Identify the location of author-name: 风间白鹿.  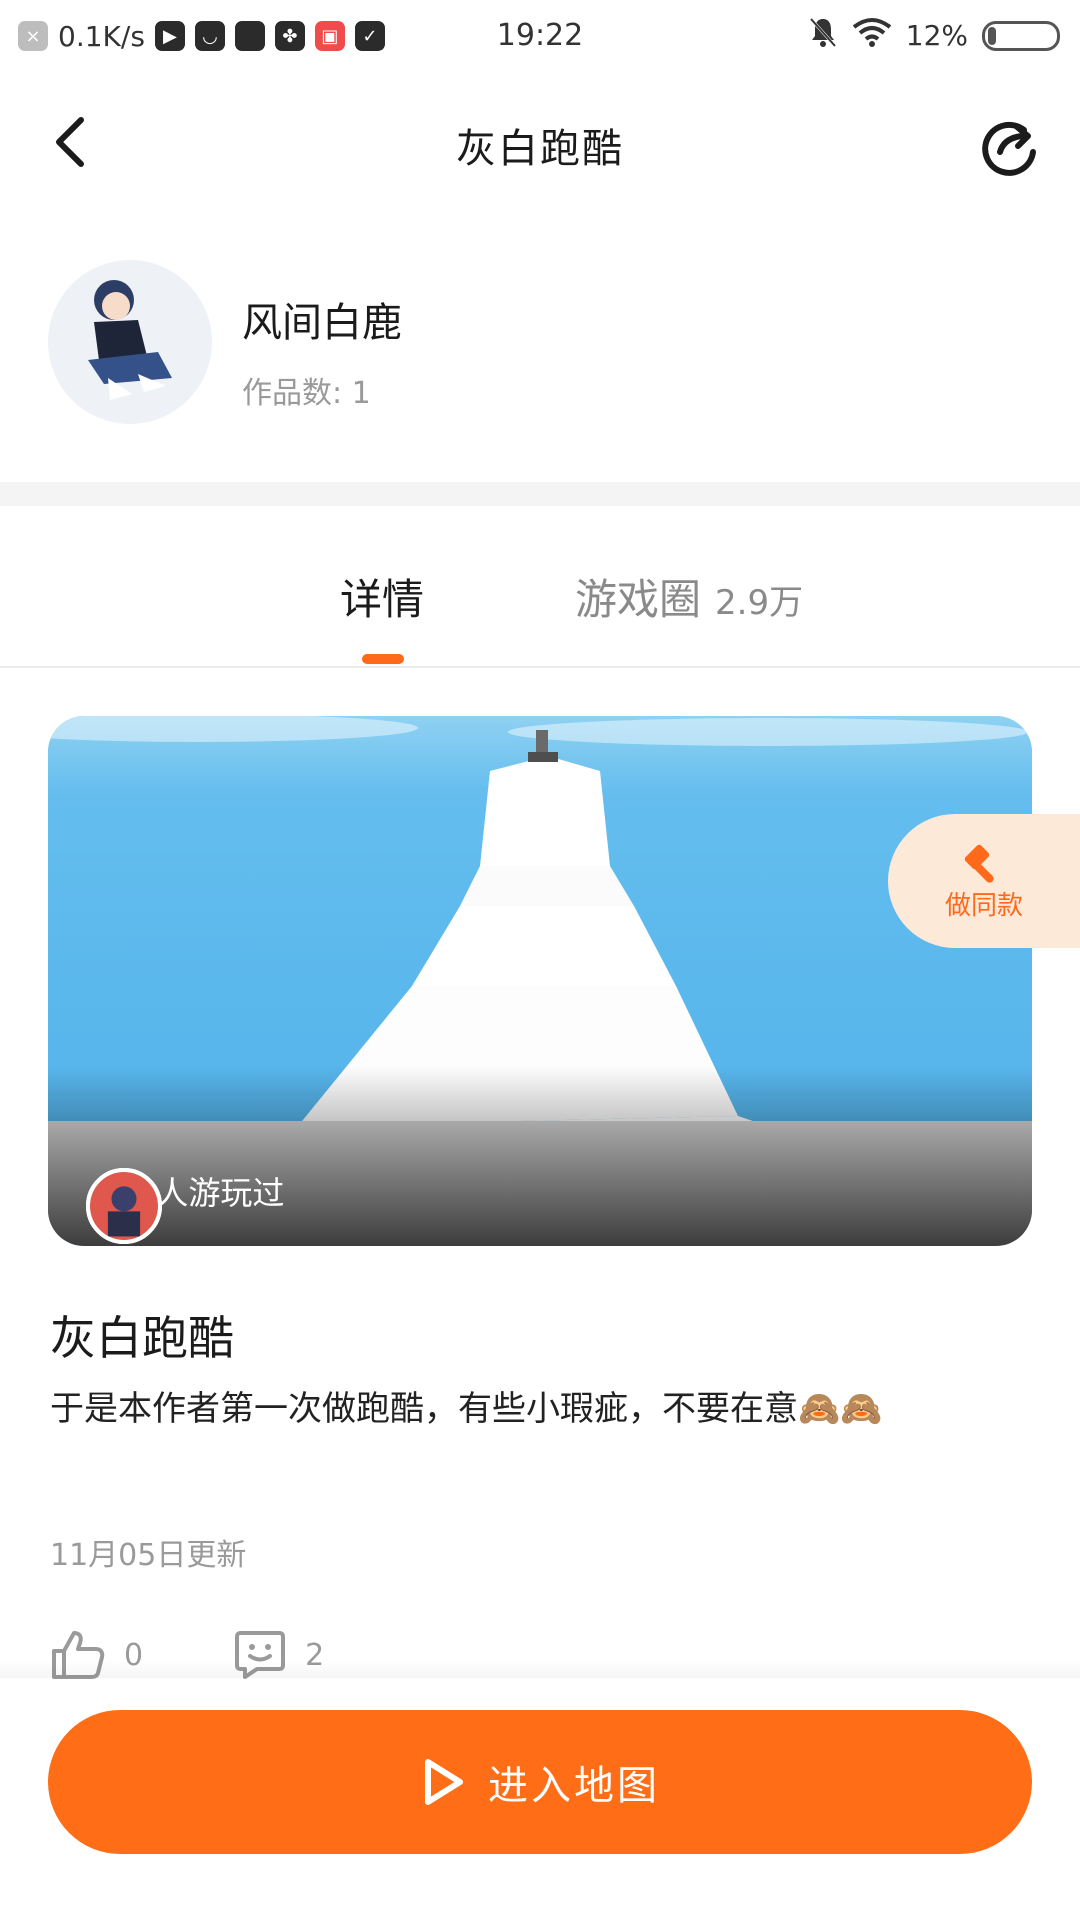
(322, 319).